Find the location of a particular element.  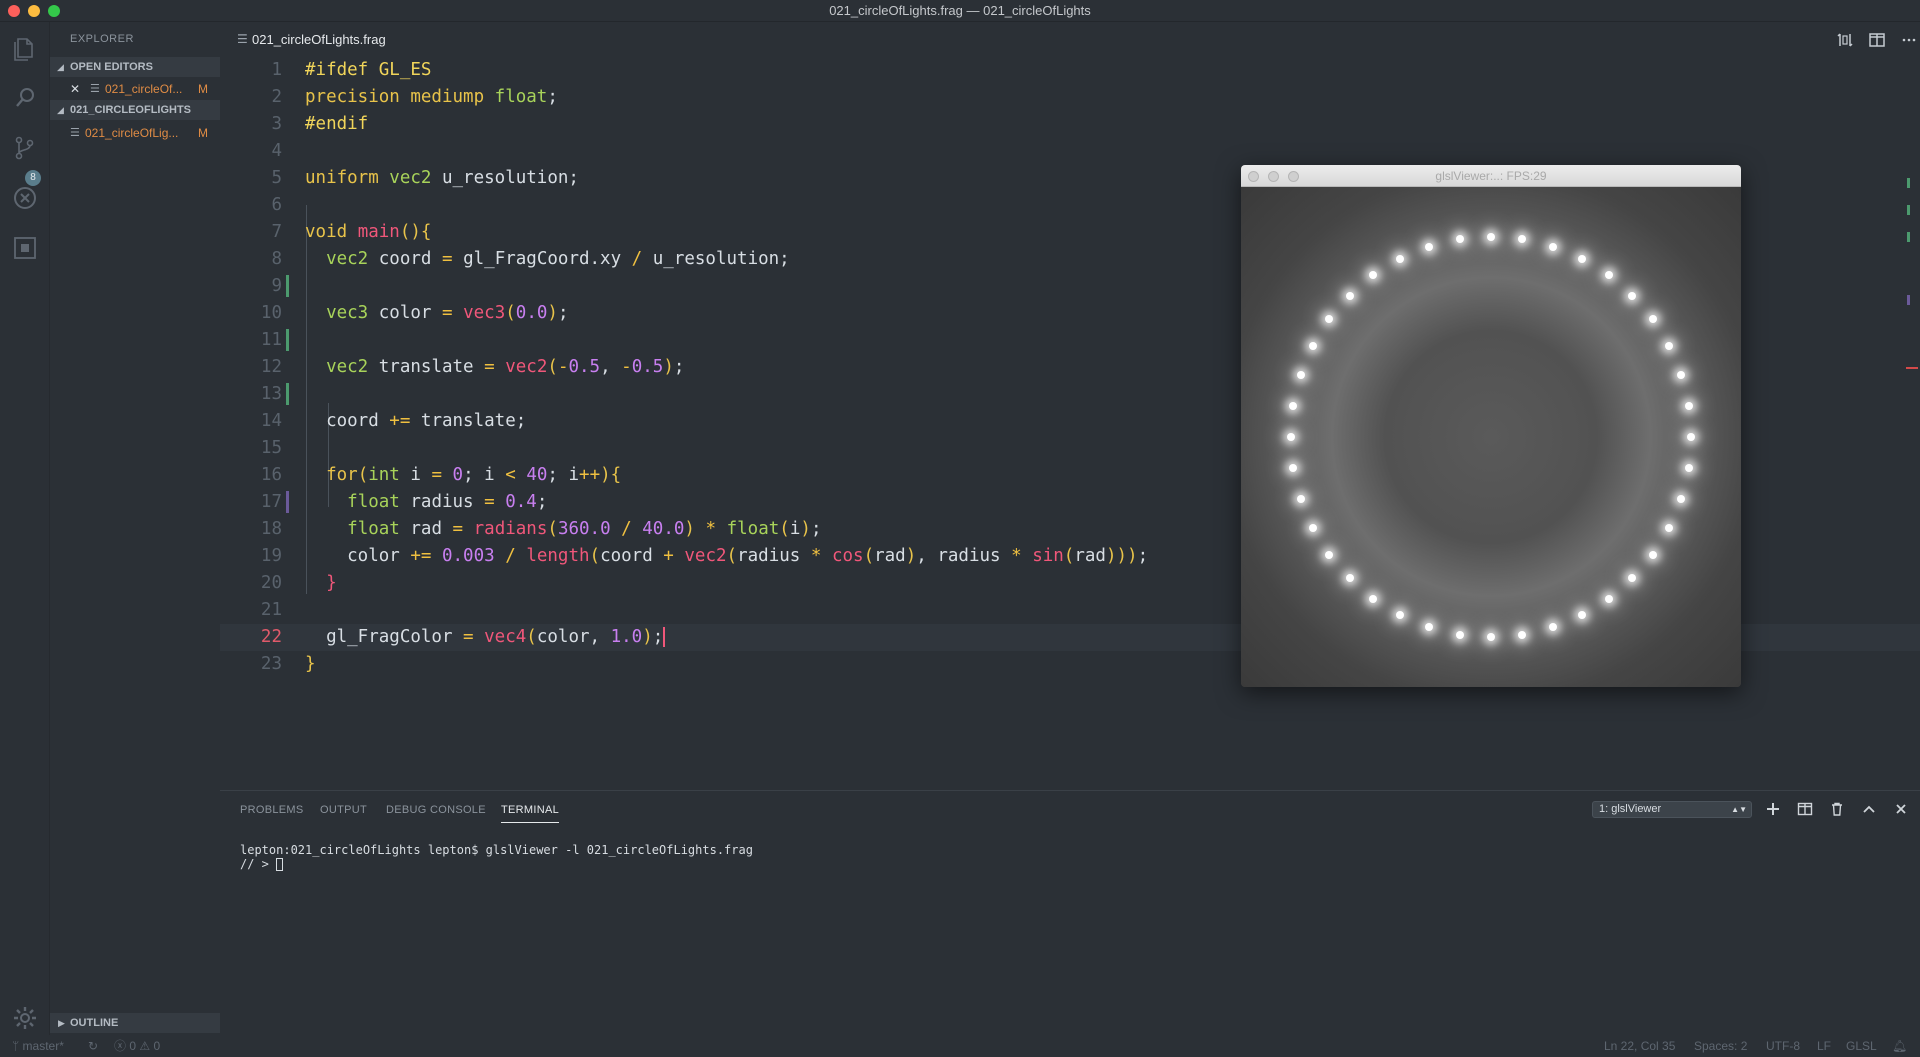

split-terminal-icon is located at coordinates (1805, 809).